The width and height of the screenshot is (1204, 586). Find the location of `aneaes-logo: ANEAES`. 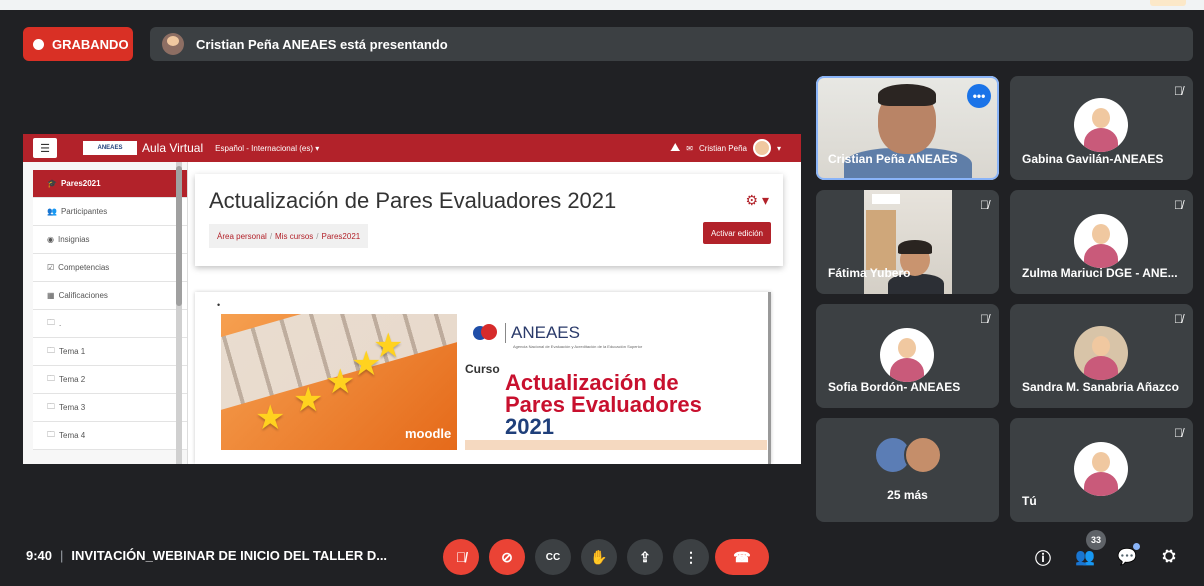

aneaes-logo: ANEAES is located at coordinates (110, 148).